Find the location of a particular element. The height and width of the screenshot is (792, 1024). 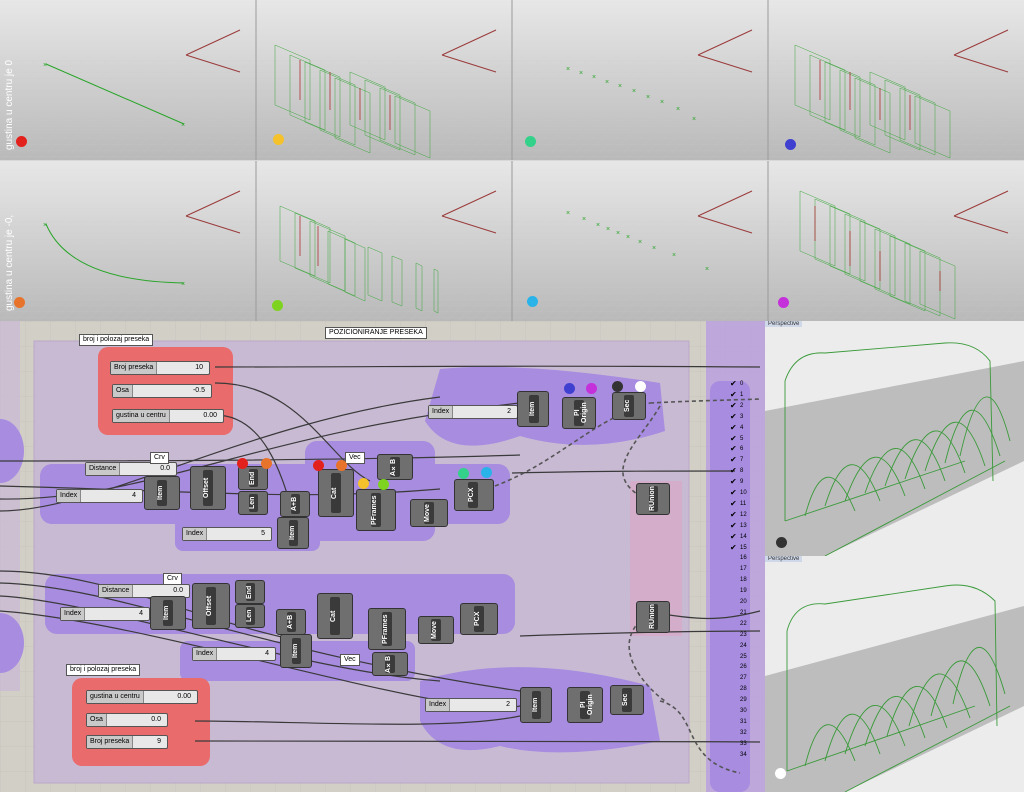

marker-red-dot is located at coordinates (21, 141).